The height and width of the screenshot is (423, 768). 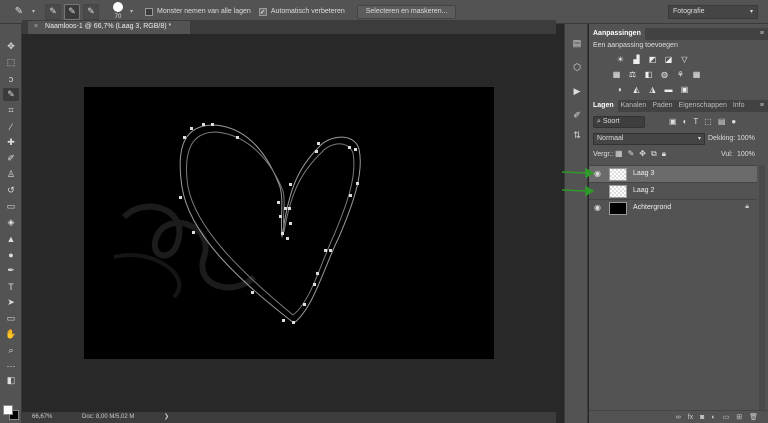 I want to click on lock-transparent-icon: ▦, so click(x=619, y=154).